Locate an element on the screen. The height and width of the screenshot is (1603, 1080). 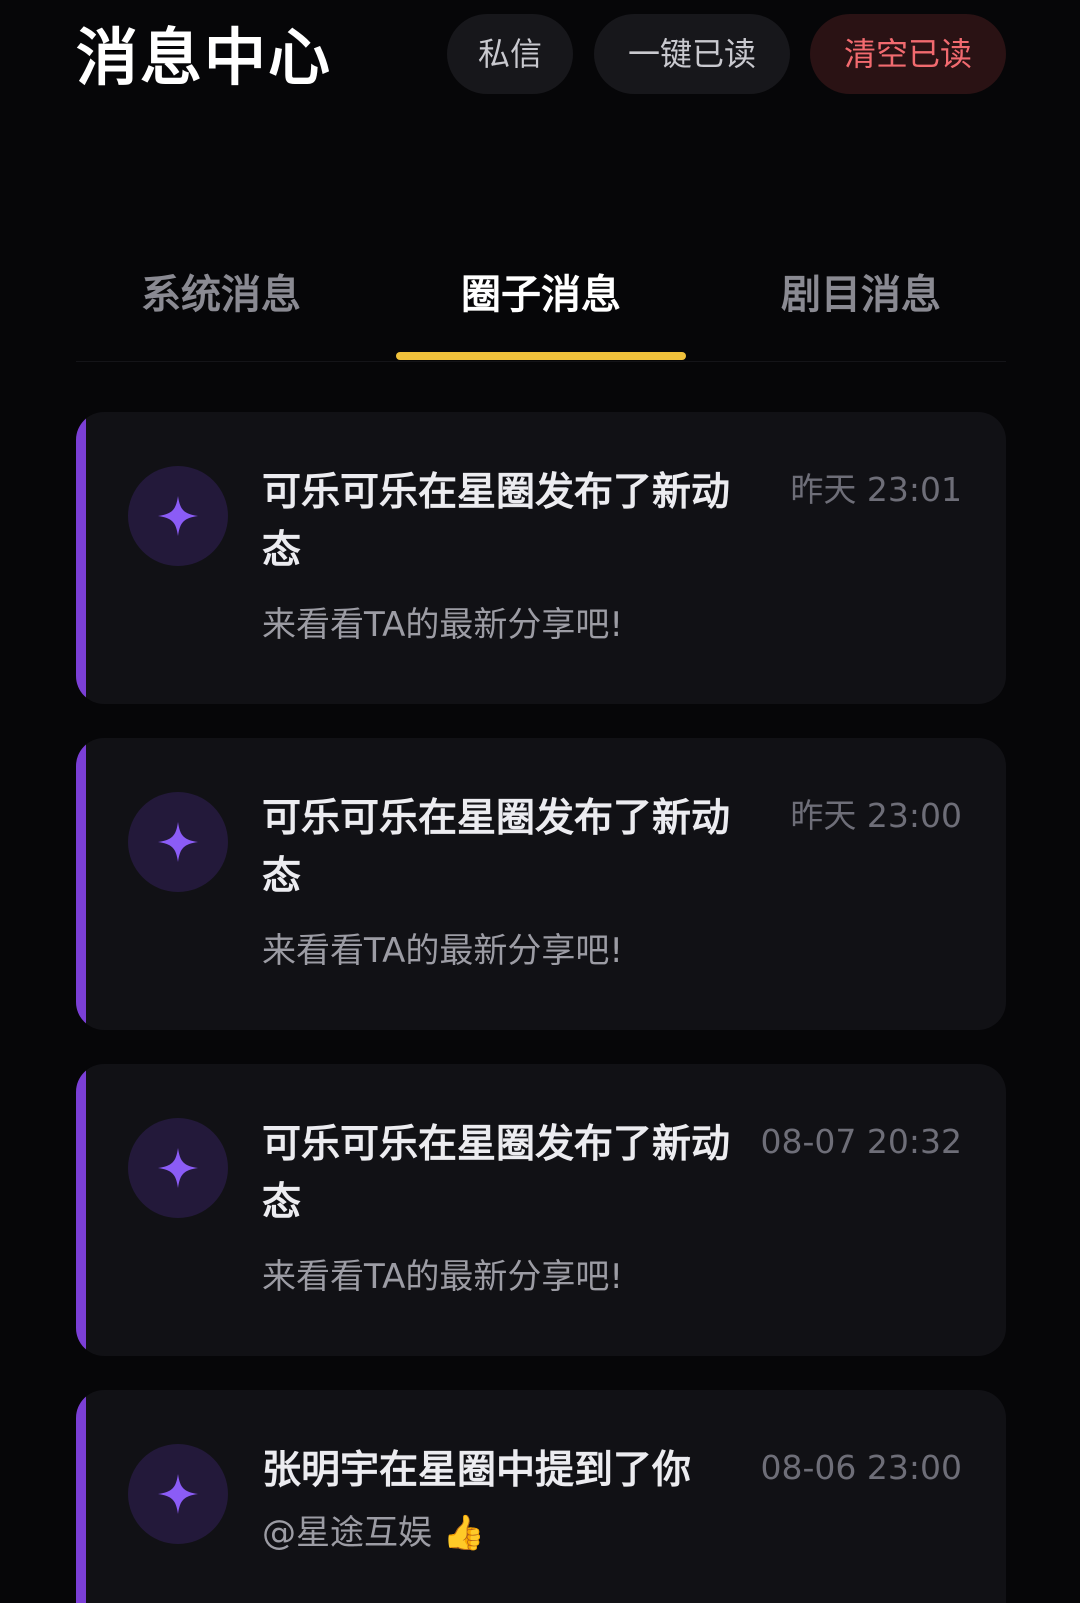
message-item: 张明宇在星圈中提到了你 08-06 23:00 @星途互娱 👍 is located at coordinates (541, 1496).